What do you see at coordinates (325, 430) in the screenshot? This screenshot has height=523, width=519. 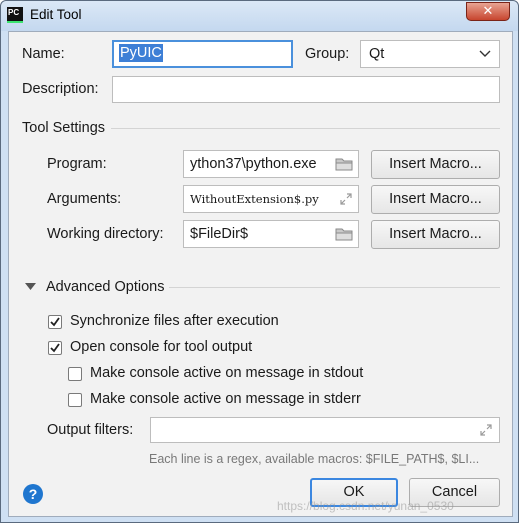 I see `output-filters-input` at bounding box center [325, 430].